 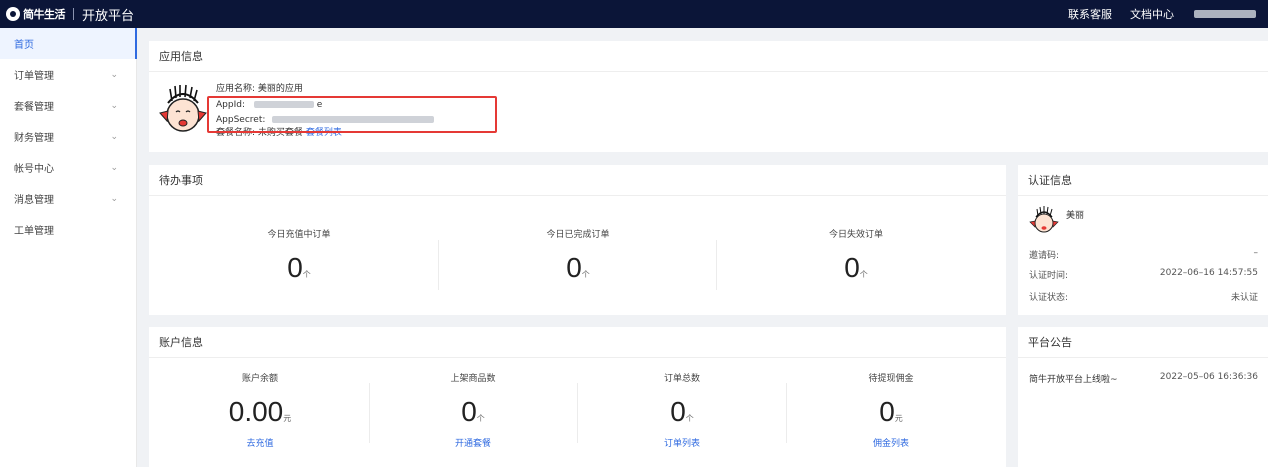 I want to click on open-package-link: 开通套餐, so click(x=473, y=442).